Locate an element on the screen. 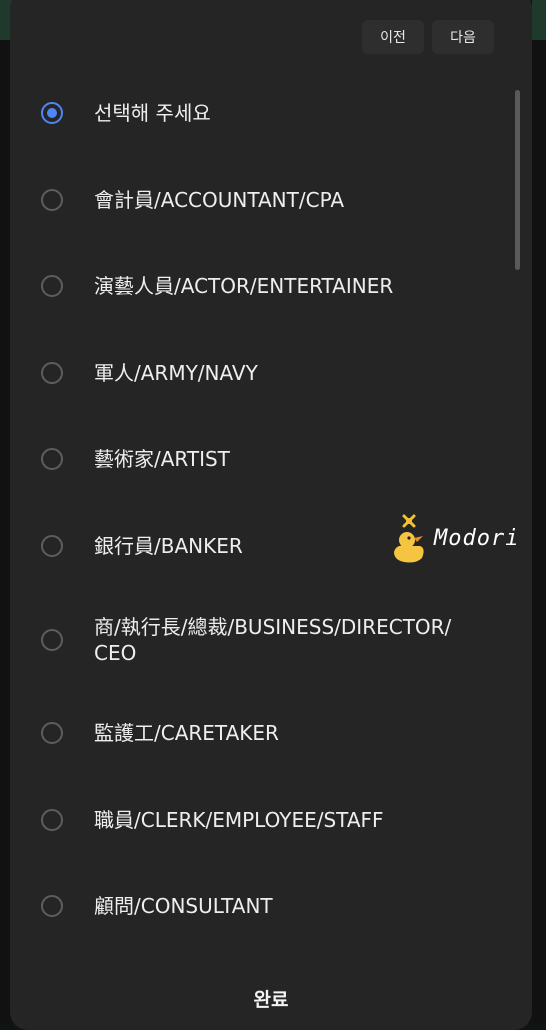  done-button: 완료 is located at coordinates (271, 998).